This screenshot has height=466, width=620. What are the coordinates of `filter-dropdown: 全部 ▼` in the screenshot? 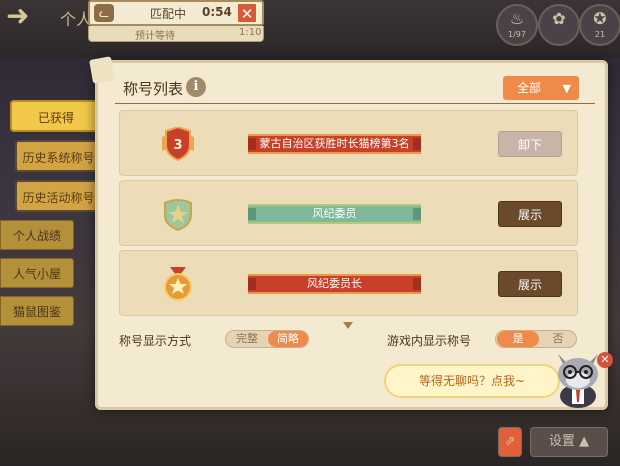 It's located at (541, 88).